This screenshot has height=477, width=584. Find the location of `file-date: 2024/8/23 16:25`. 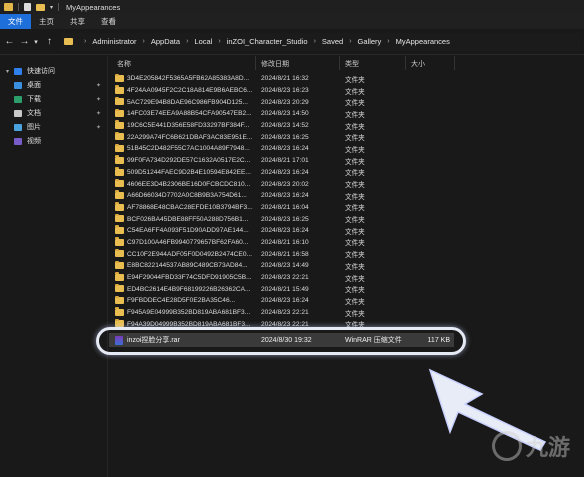

file-date: 2024/8/23 16:25 is located at coordinates (285, 219).